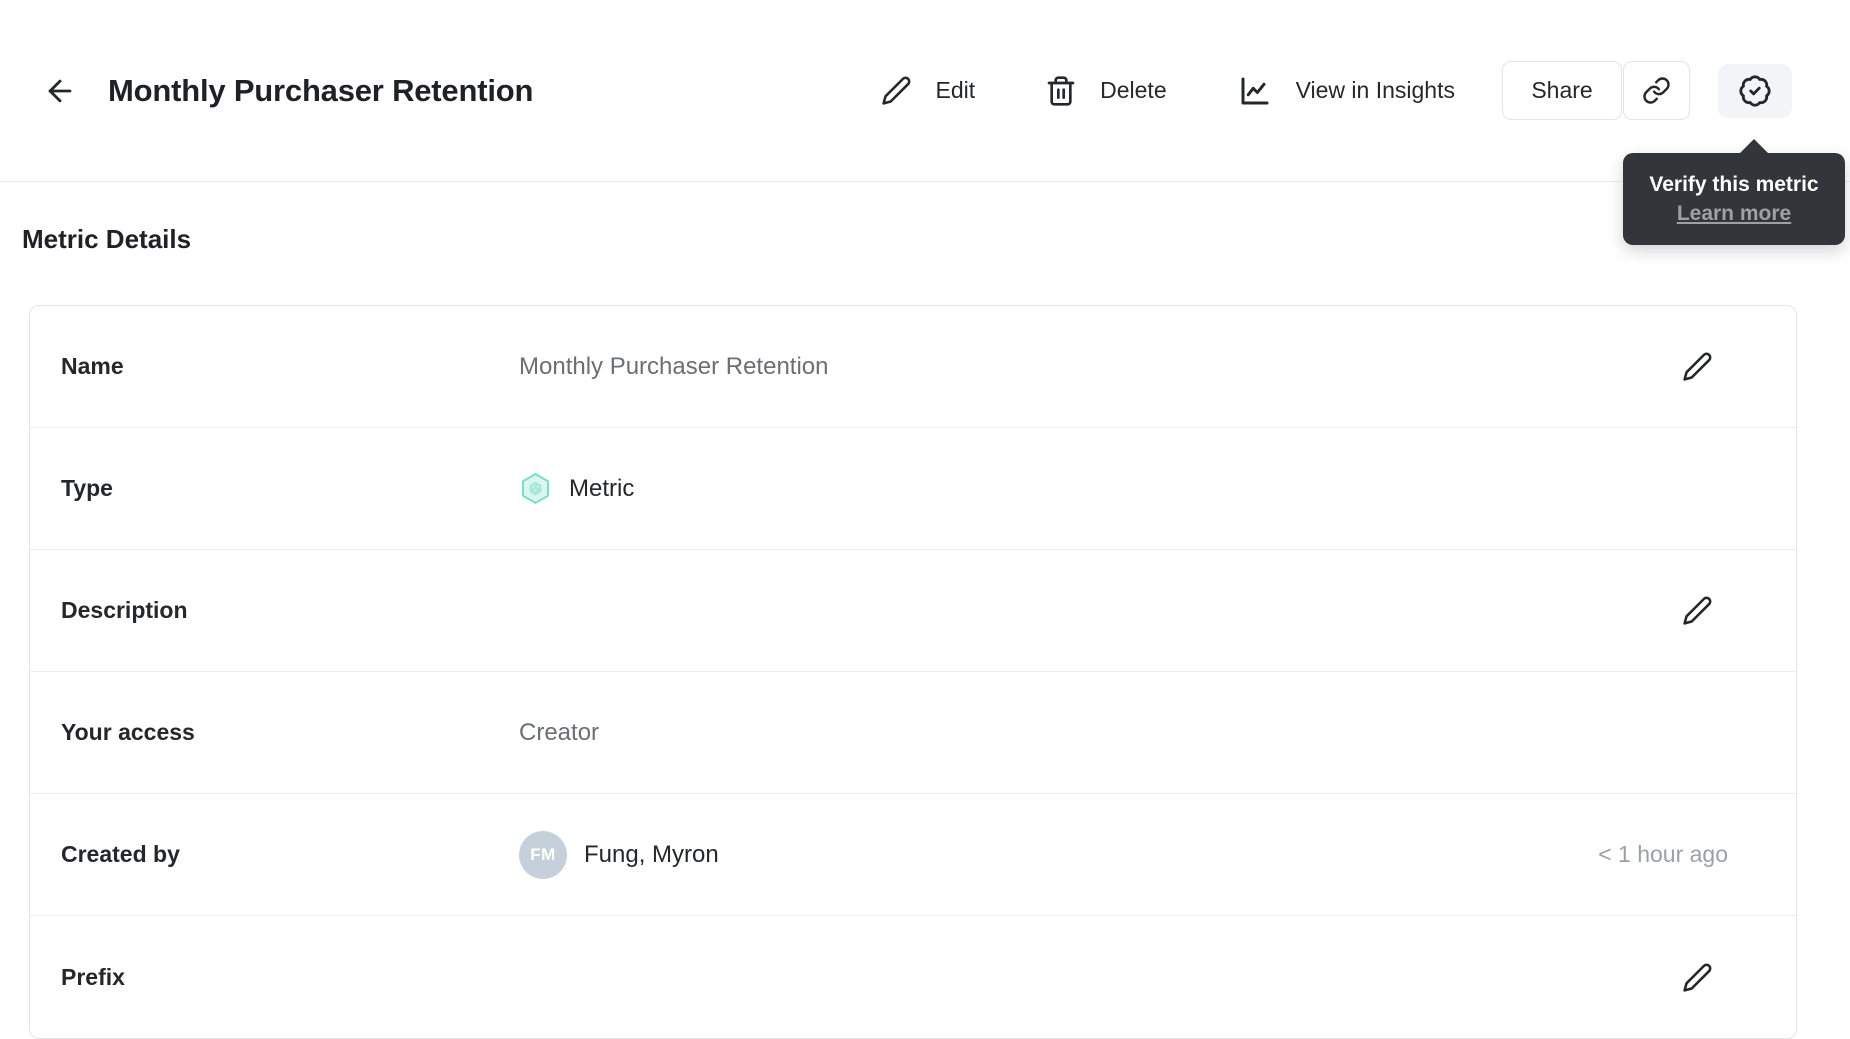 This screenshot has height=1039, width=1850. Describe the element at coordinates (913, 611) in the screenshot. I see `row-description: Description` at that location.